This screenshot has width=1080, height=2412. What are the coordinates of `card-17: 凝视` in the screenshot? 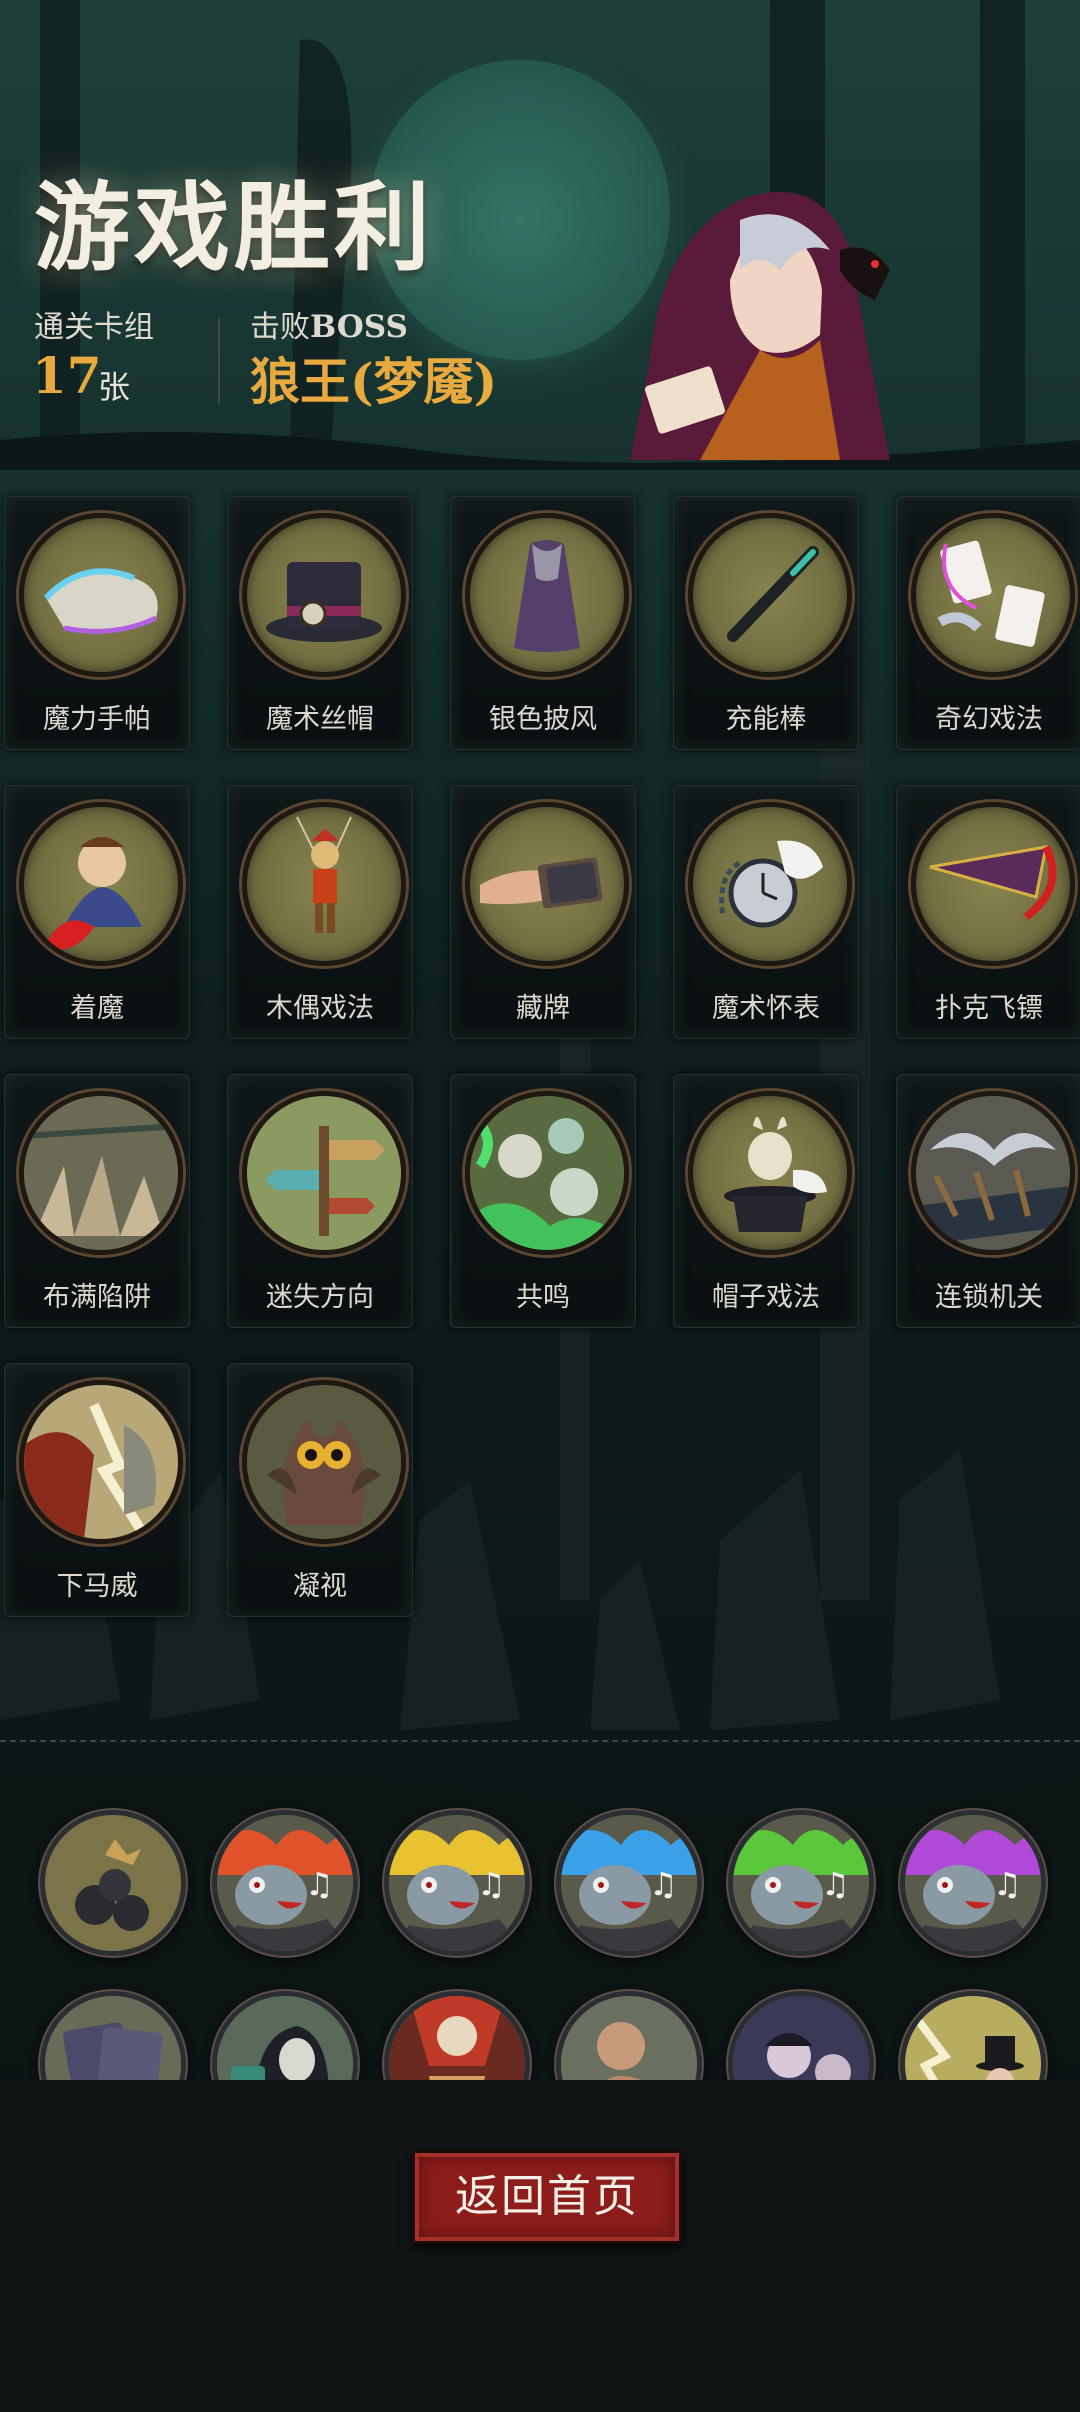 It's located at (320, 1490).